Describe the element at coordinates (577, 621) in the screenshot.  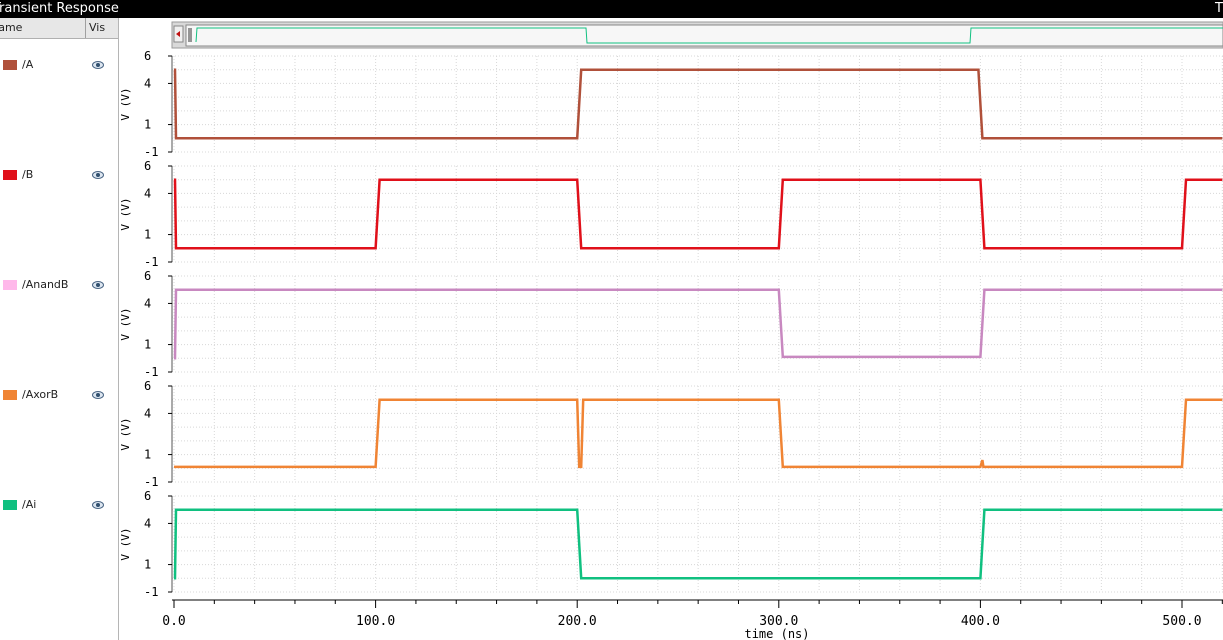
I see `x-tick-label: 200.0` at that location.